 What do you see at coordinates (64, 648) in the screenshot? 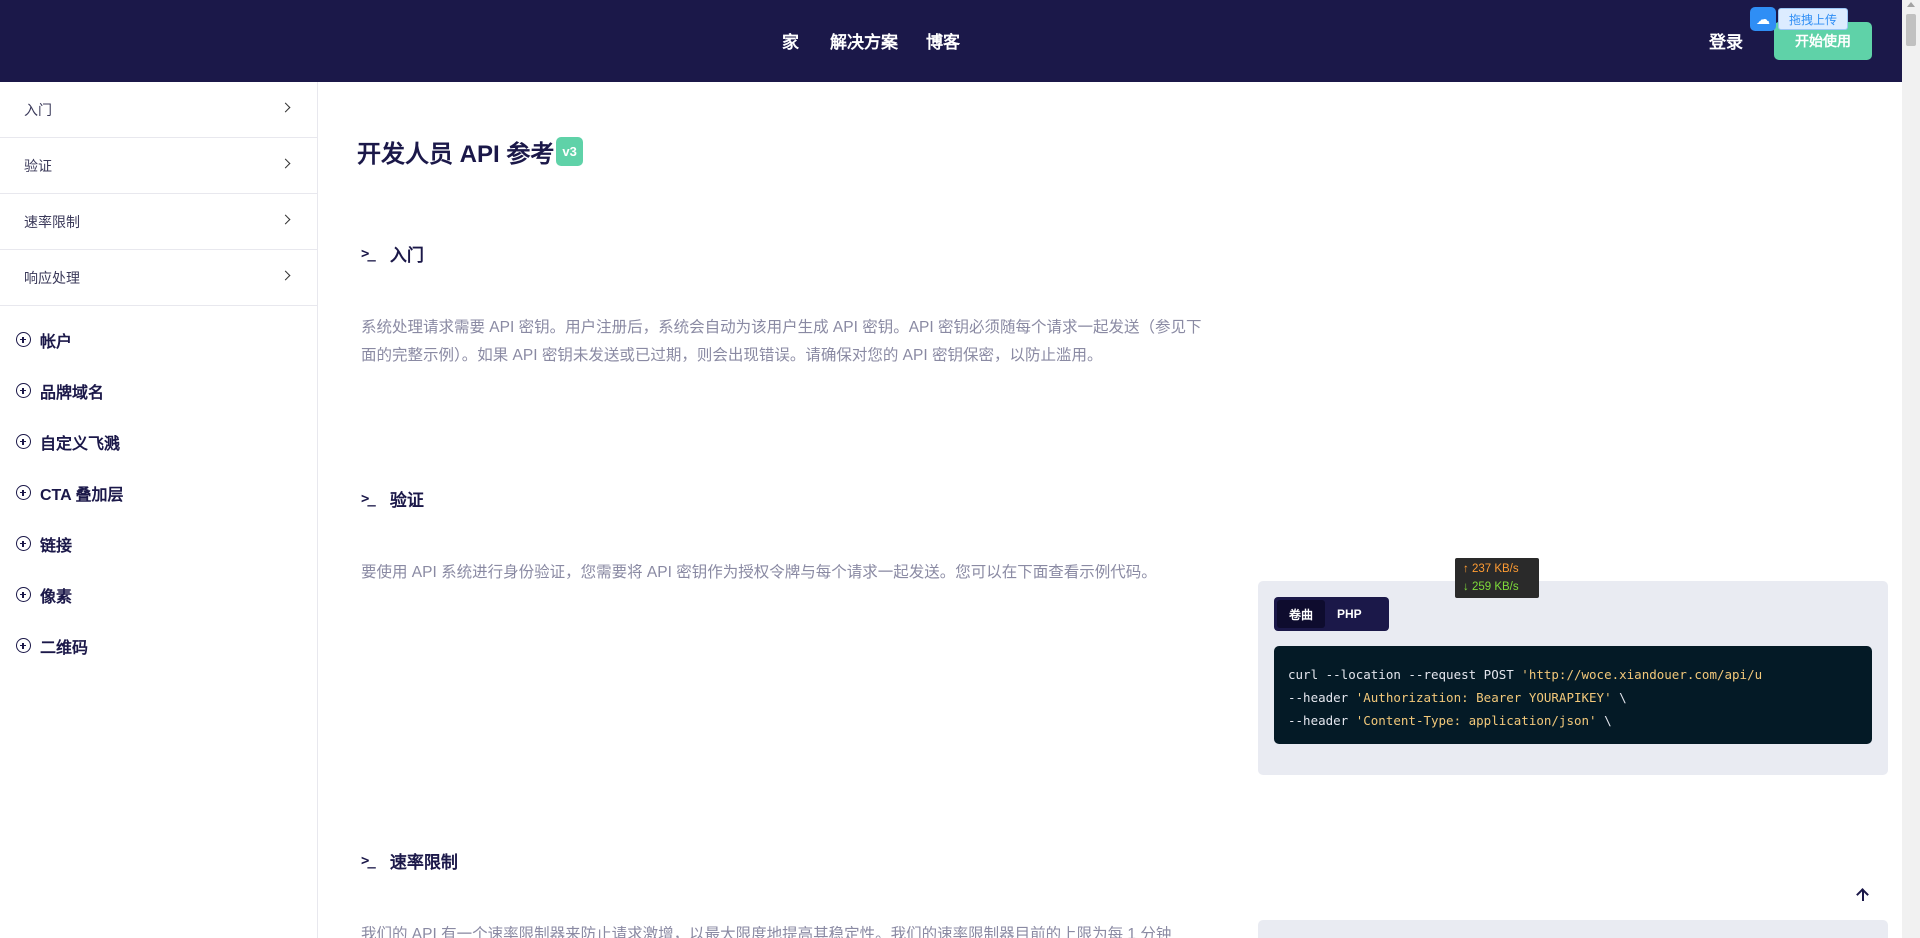
I see `sidebar-group-label: 二维码` at bounding box center [64, 648].